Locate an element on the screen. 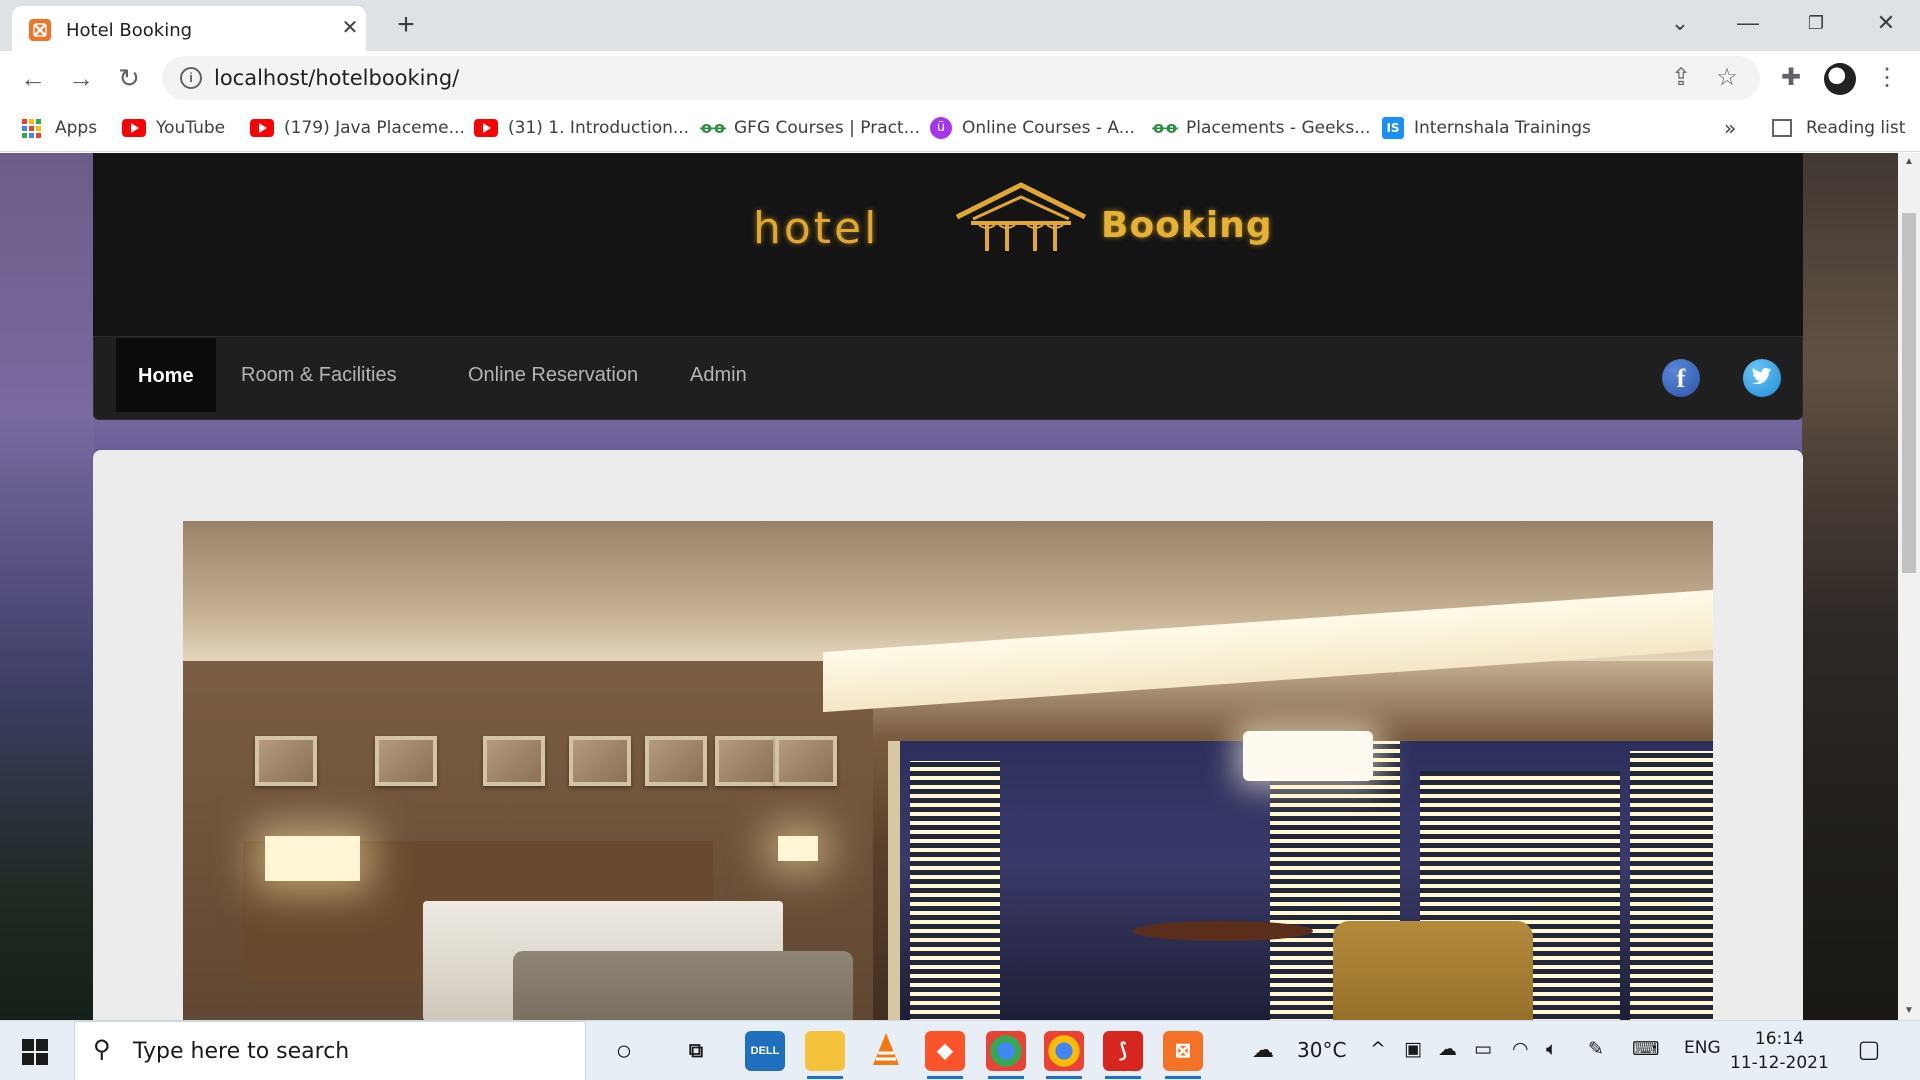  browser-menu-icon: ⋮ is located at coordinates (1887, 78).